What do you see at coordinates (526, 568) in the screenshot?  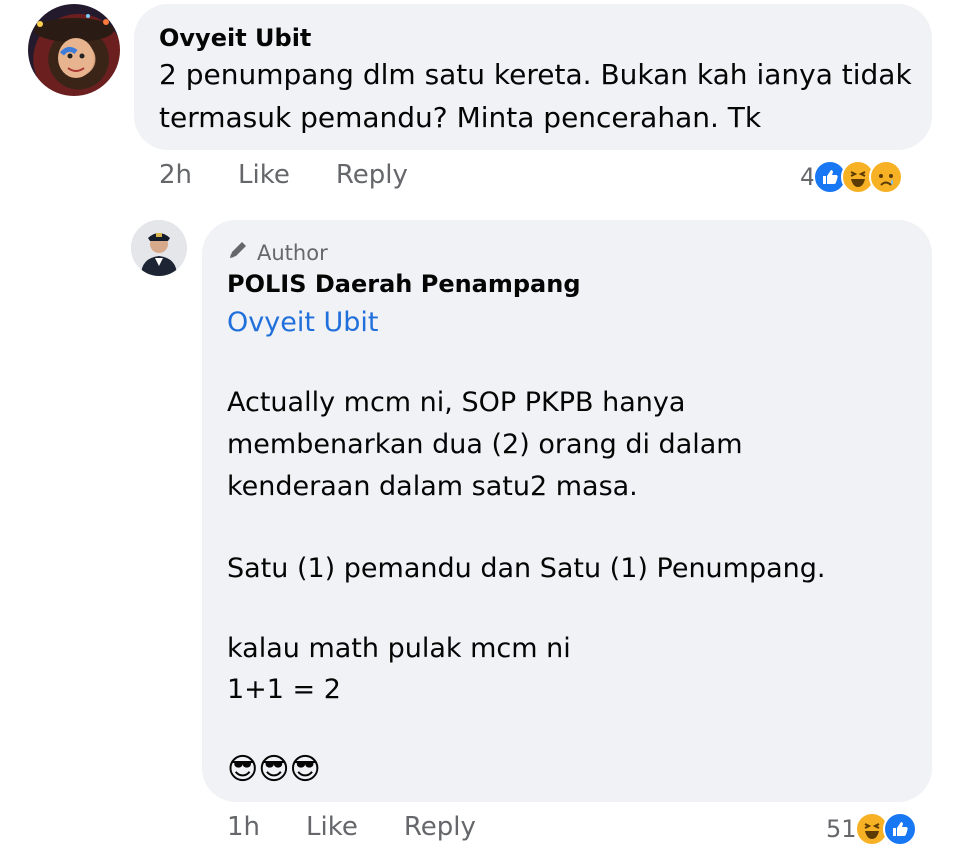 I see `reply-text-line-4: Satu (1) pemandu dan Satu (1) Penumpang.` at bounding box center [526, 568].